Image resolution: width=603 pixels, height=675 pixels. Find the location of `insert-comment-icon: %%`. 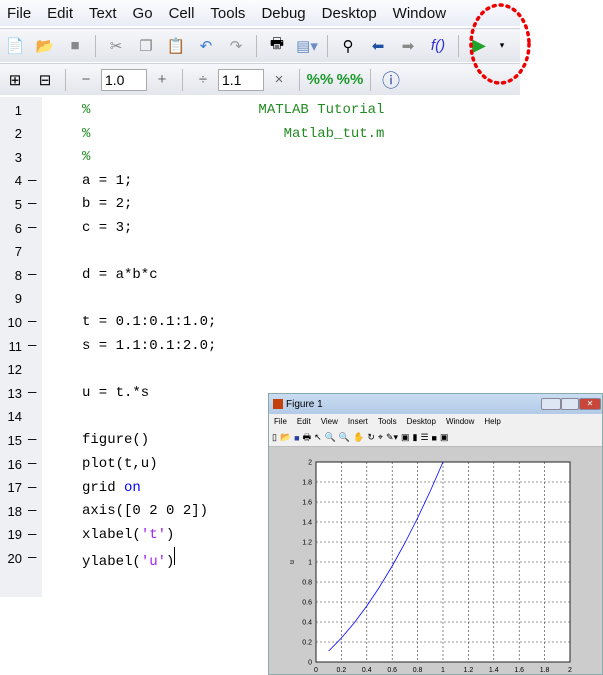

insert-comment-icon: %% is located at coordinates (320, 80).